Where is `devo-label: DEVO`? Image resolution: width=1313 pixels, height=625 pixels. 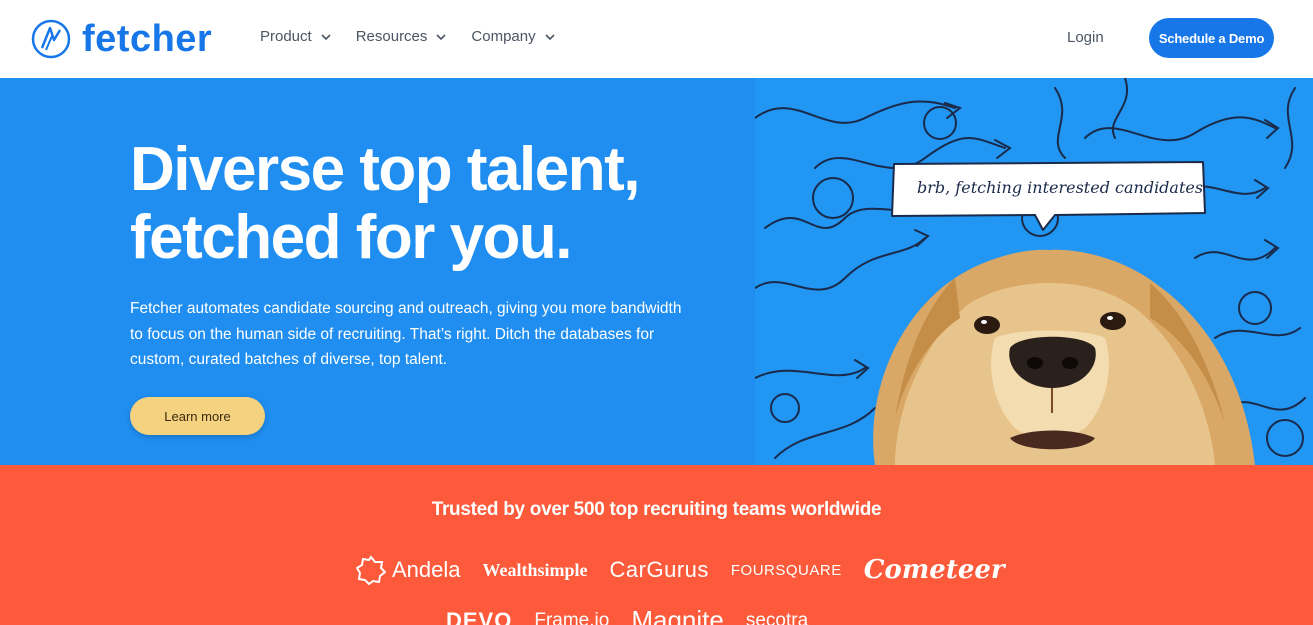
devo-label: DEVO is located at coordinates (479, 616).